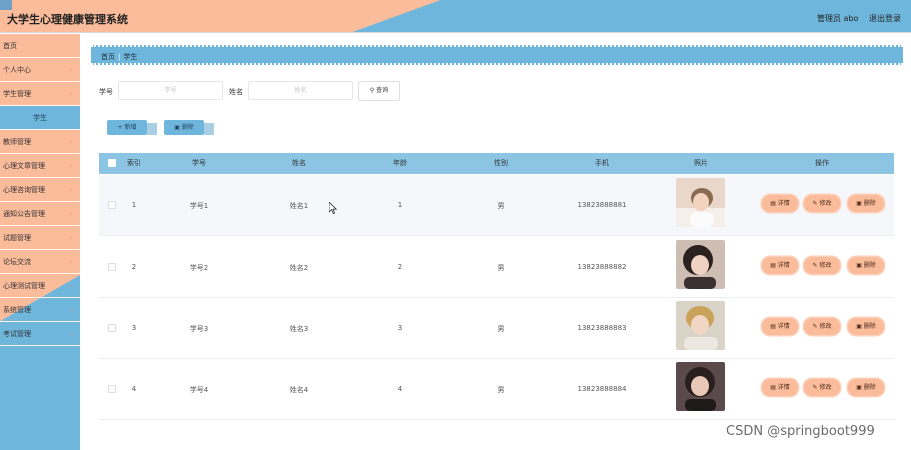 The height and width of the screenshot is (450, 911). I want to click on cell-phone: 13823888884, so click(602, 389).